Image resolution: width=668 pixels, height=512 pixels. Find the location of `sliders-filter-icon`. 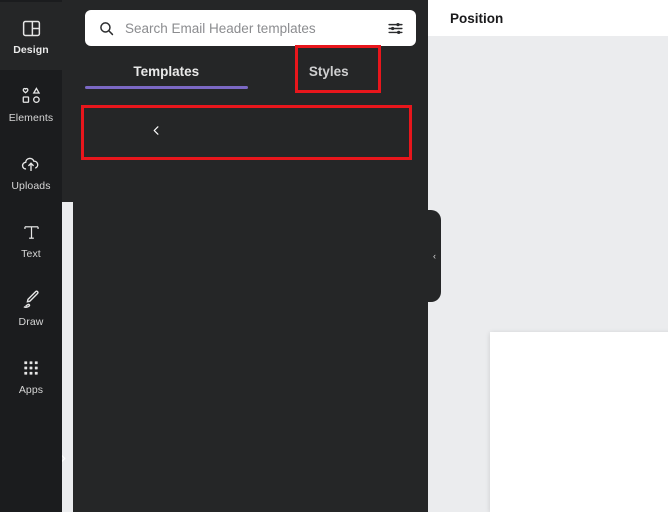

sliders-filter-icon is located at coordinates (395, 28).